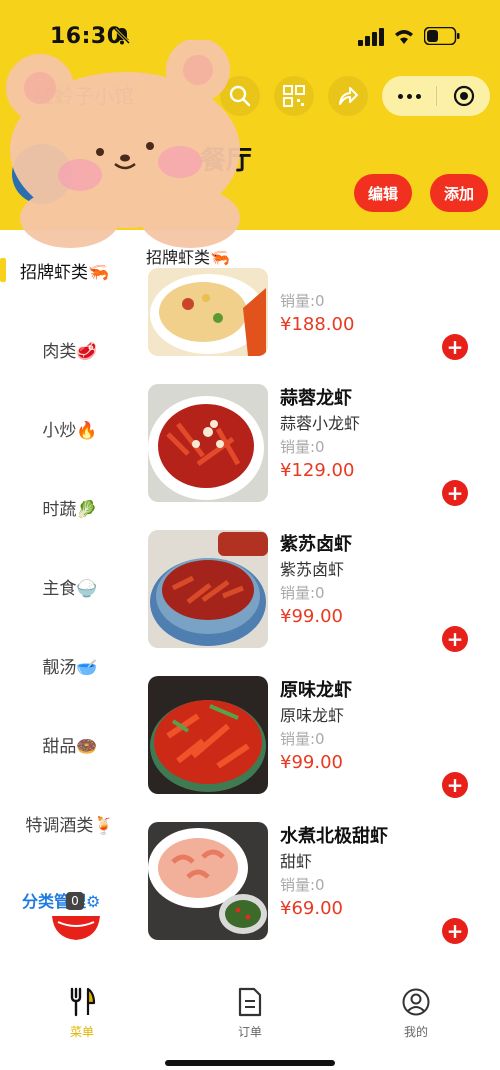 The height and width of the screenshot is (1070, 500). I want to click on tab-menu: 菜单, so click(82, 1017).